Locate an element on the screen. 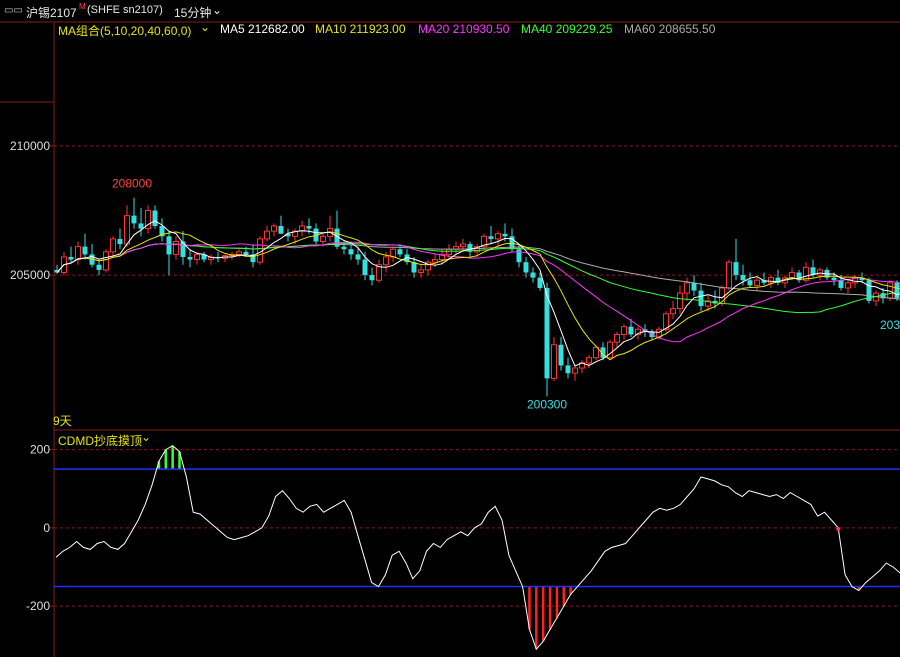 This screenshot has width=900, height=657. indicator-tick-label: 200 is located at coordinates (40, 450).